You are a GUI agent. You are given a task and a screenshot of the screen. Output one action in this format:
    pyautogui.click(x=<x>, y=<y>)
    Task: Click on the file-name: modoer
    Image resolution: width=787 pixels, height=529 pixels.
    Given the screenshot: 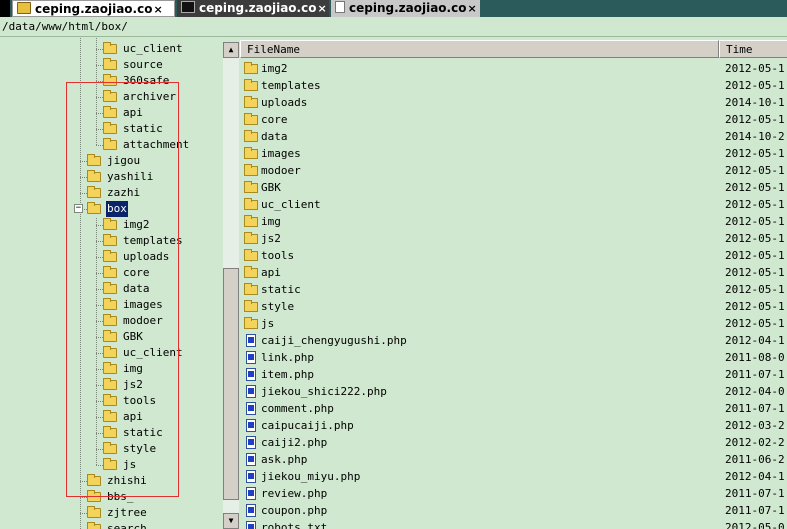 What is the action you would take?
    pyautogui.click(x=281, y=170)
    